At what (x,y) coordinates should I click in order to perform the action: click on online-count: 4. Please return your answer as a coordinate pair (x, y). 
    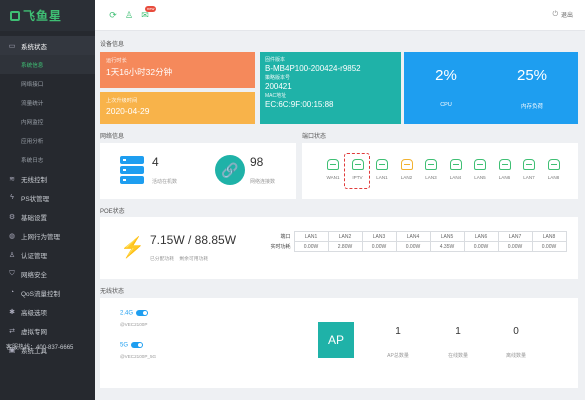
    Looking at the image, I should click on (155, 162).